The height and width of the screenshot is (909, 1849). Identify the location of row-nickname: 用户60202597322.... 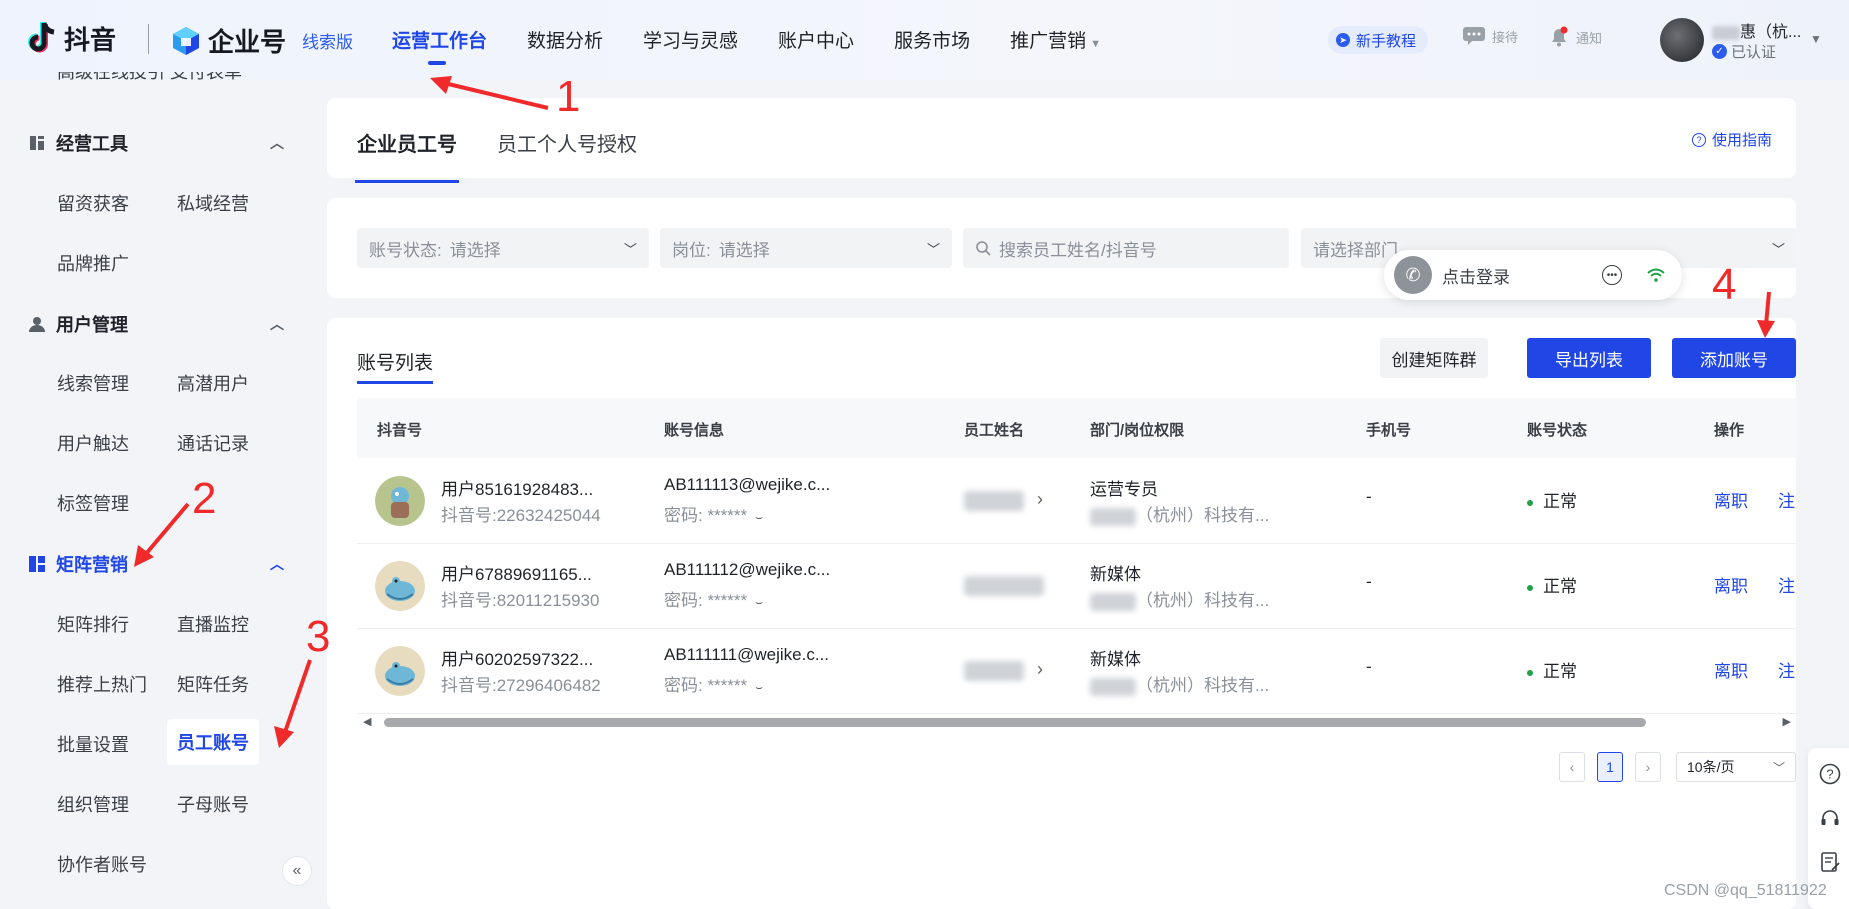
(517, 659).